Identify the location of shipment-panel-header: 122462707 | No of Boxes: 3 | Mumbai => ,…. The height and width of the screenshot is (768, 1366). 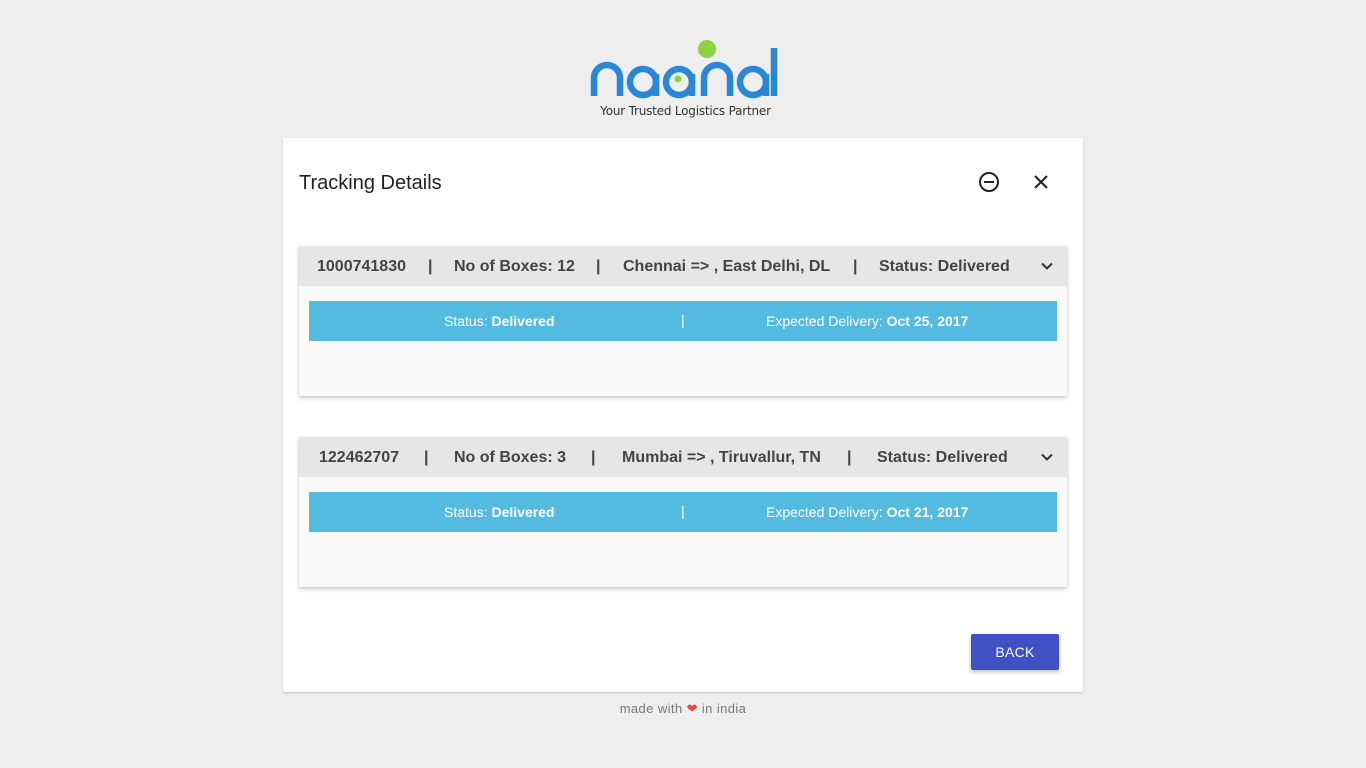
(683, 457).